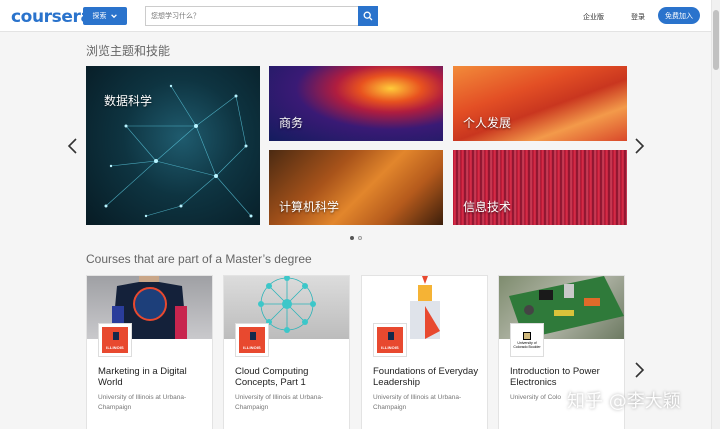  What do you see at coordinates (638, 17) in the screenshot?
I see `login-link: 登录` at bounding box center [638, 17].